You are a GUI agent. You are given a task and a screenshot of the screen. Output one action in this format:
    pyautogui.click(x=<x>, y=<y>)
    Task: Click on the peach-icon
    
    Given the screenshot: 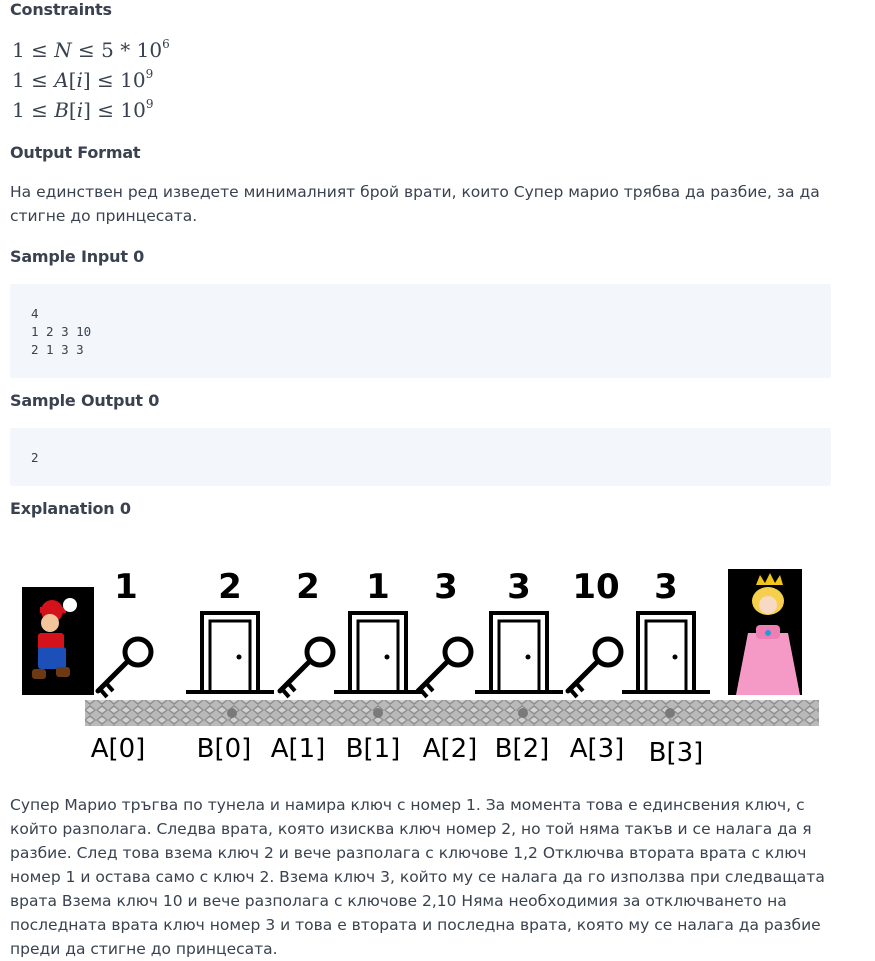 What is the action you would take?
    pyautogui.click(x=765, y=632)
    